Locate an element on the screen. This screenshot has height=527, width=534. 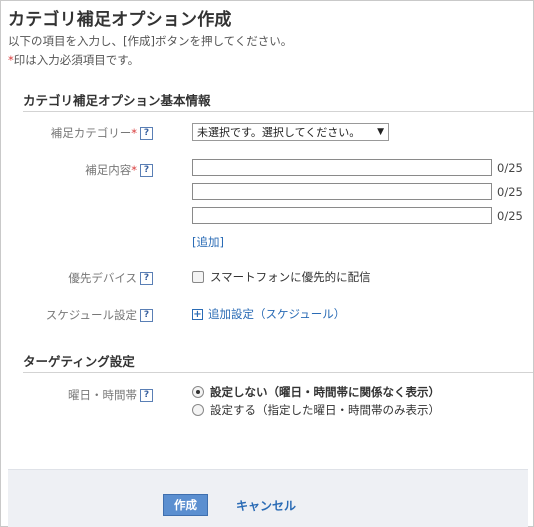
content-counter-2: 0/25 is located at coordinates (510, 192).